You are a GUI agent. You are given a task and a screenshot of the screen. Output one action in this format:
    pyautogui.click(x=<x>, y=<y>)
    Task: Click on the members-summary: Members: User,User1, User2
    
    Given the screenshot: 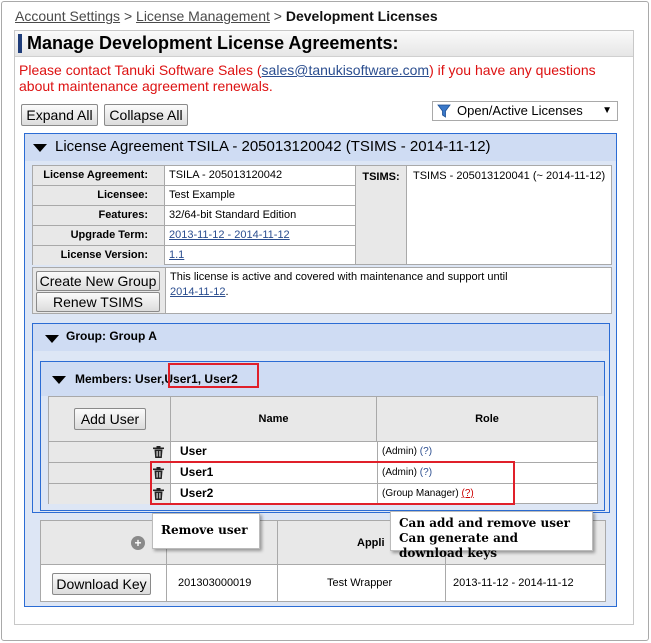 What is the action you would take?
    pyautogui.click(x=156, y=379)
    